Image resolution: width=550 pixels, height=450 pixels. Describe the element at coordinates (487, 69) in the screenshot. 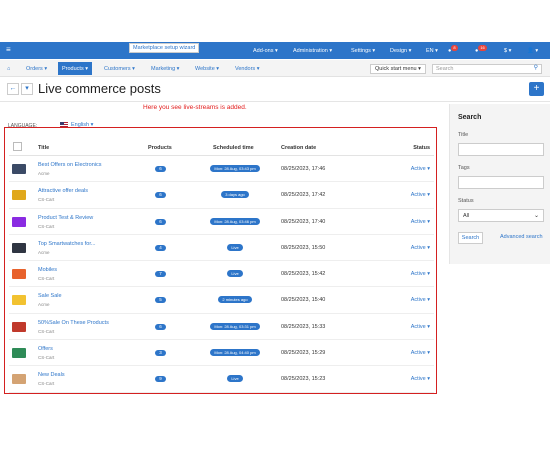

I see `global-search-input: Search ⚲` at that location.